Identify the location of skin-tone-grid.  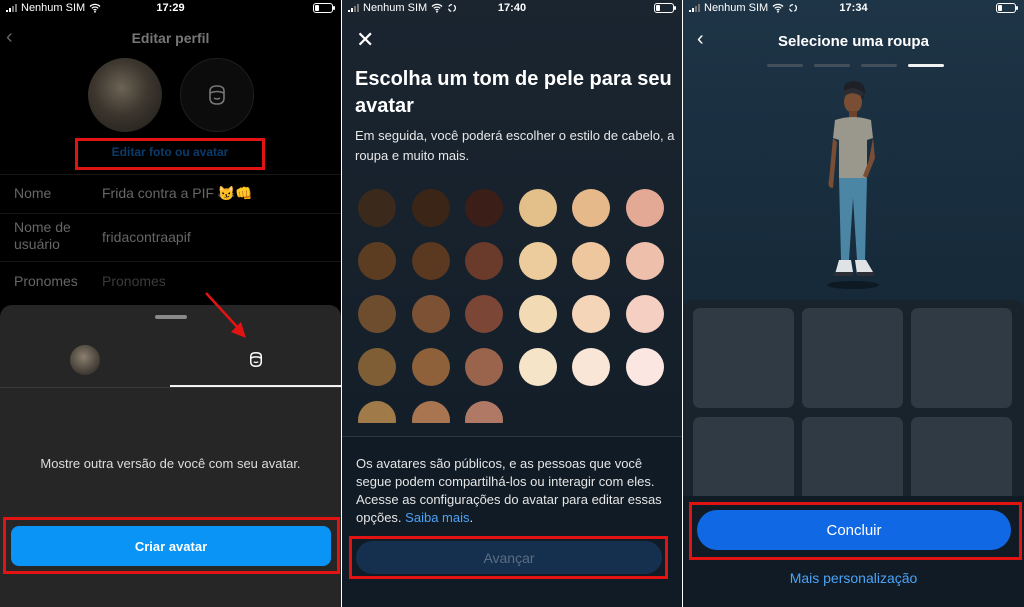
(513, 306).